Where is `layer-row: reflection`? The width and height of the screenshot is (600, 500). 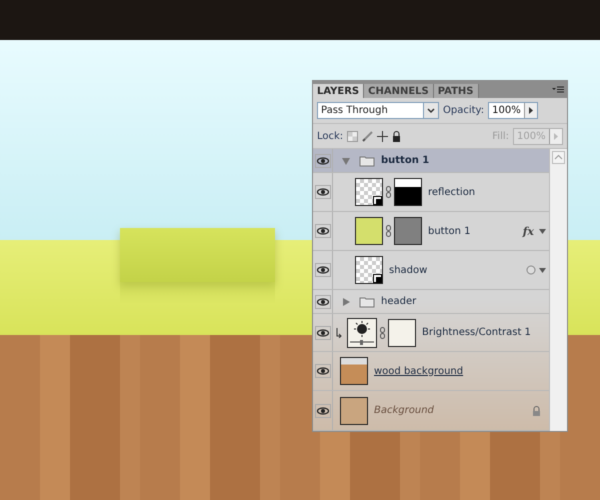
layer-row: reflection is located at coordinates (431, 192).